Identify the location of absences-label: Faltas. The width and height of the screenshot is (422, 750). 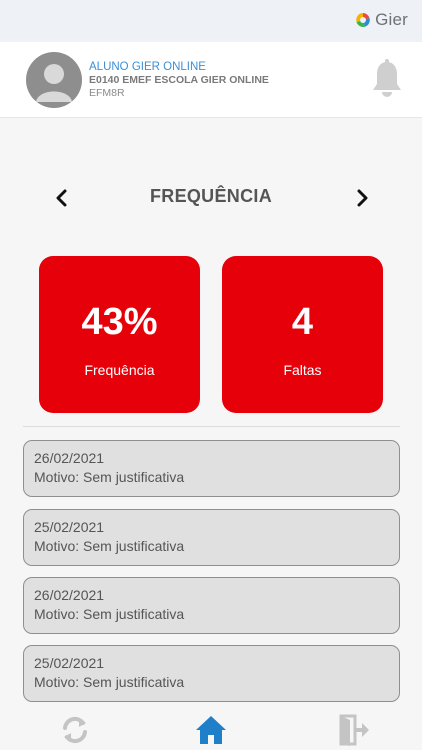
(302, 370).